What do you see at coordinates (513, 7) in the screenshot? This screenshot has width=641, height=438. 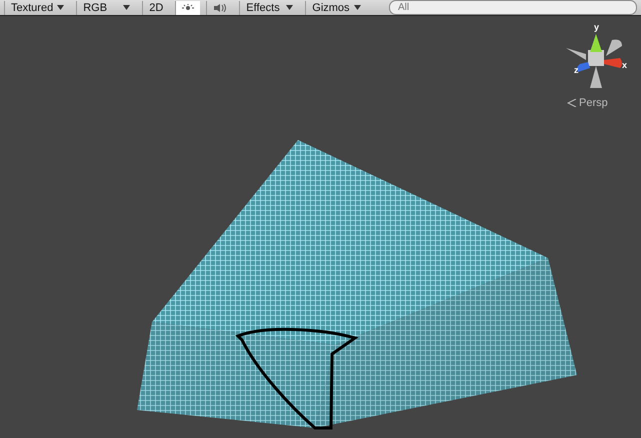 I see `search-field: All` at bounding box center [513, 7].